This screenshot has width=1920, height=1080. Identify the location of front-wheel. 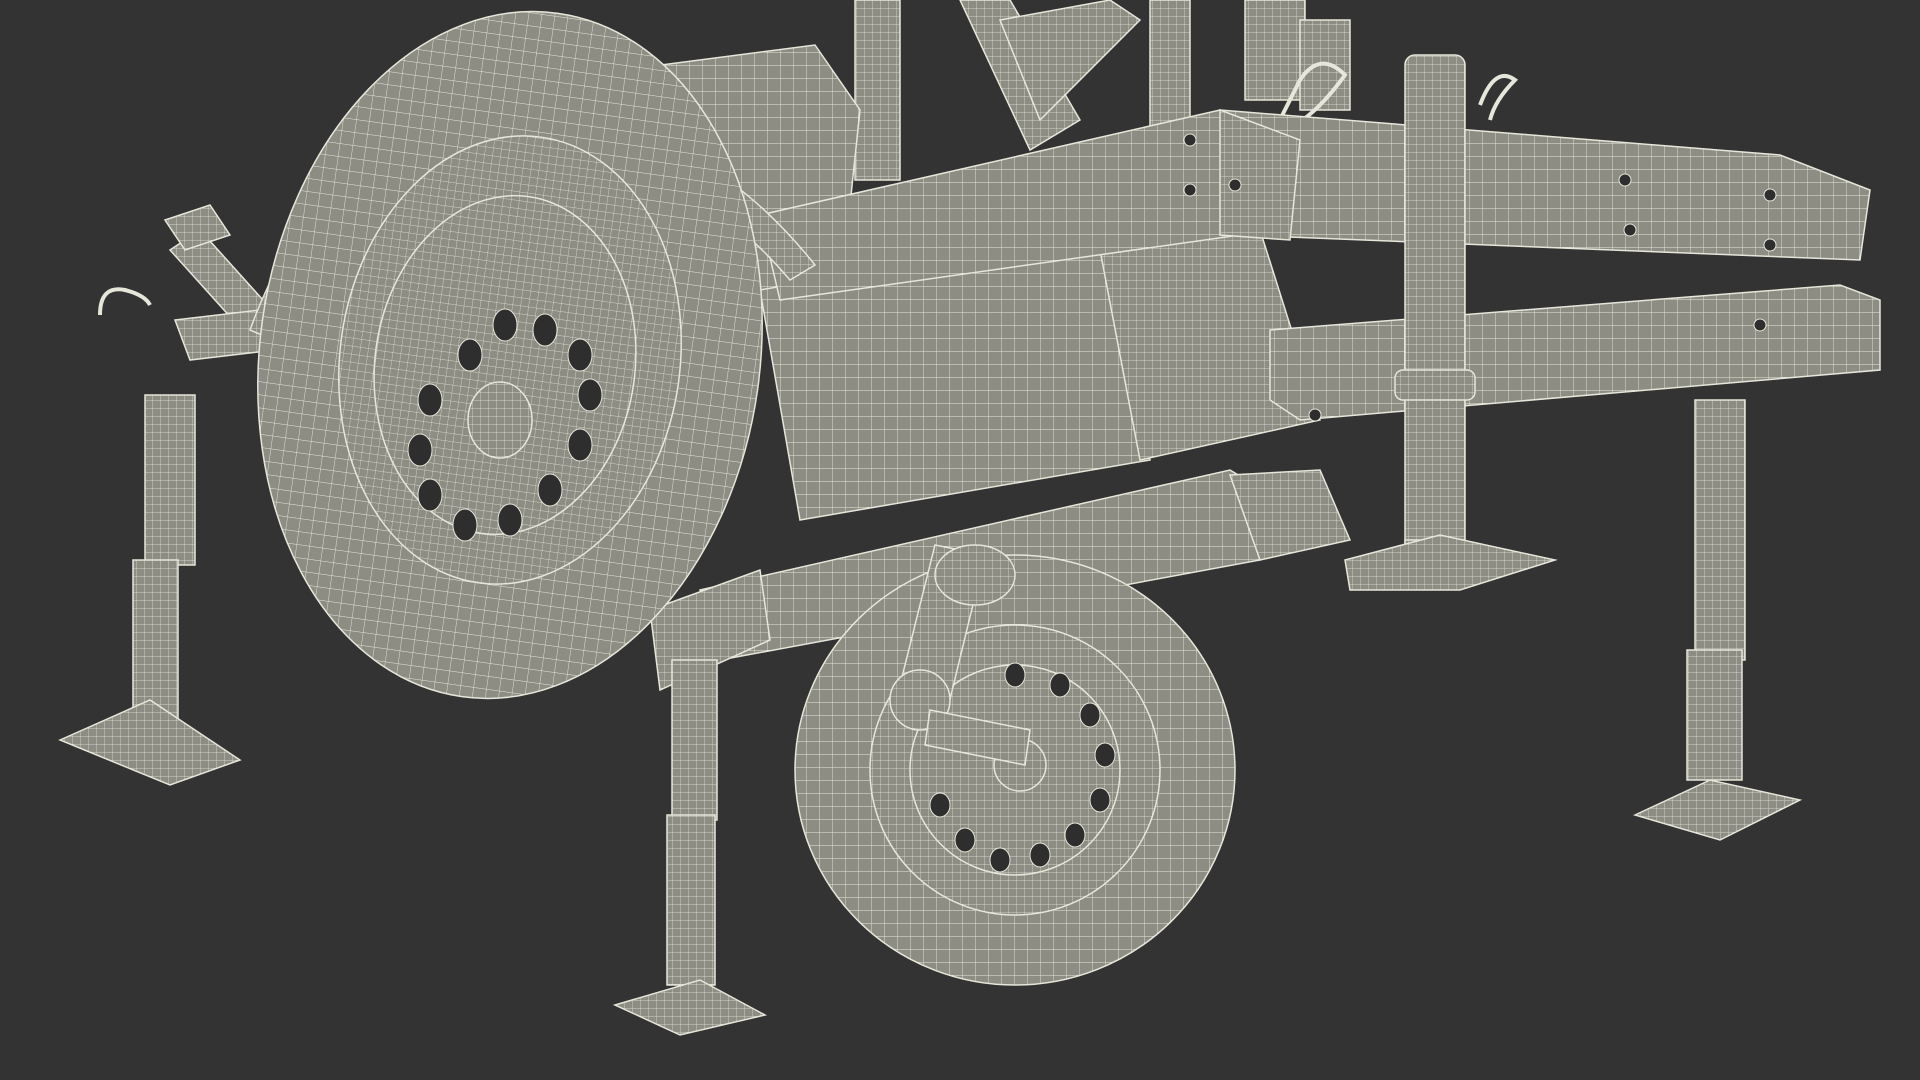
(1015, 770).